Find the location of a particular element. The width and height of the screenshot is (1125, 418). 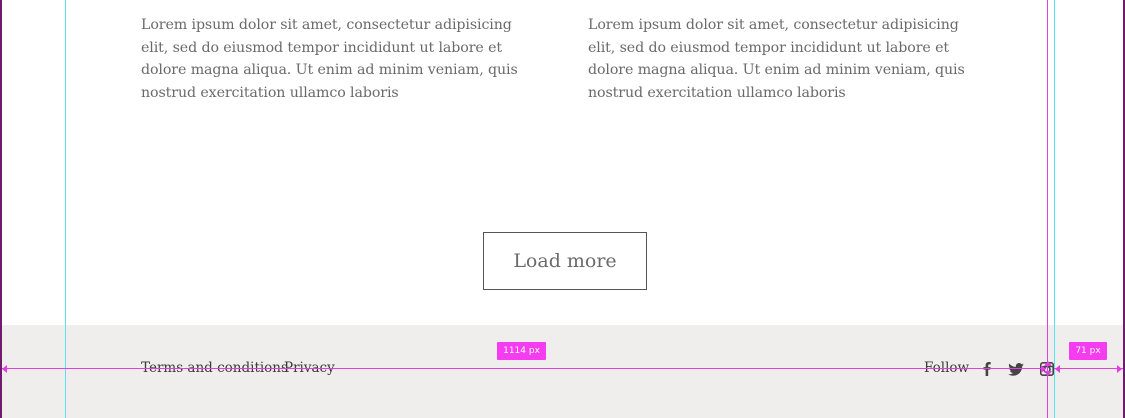

measure-line-margin is located at coordinates (1088, 368).